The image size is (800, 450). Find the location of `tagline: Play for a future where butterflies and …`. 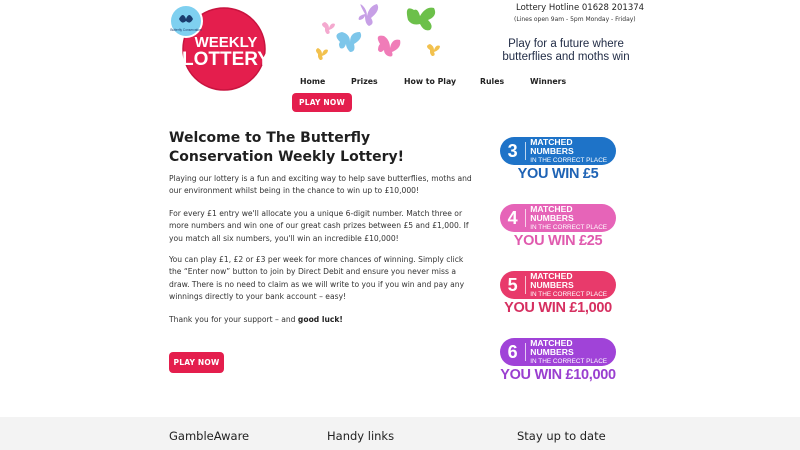

tagline: Play for a future where butterflies and … is located at coordinates (566, 51).